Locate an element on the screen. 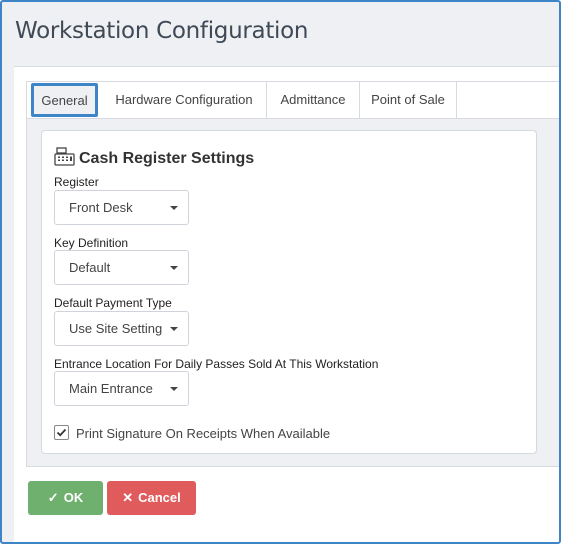  section-title-text: Cash Register Settings is located at coordinates (167, 158).